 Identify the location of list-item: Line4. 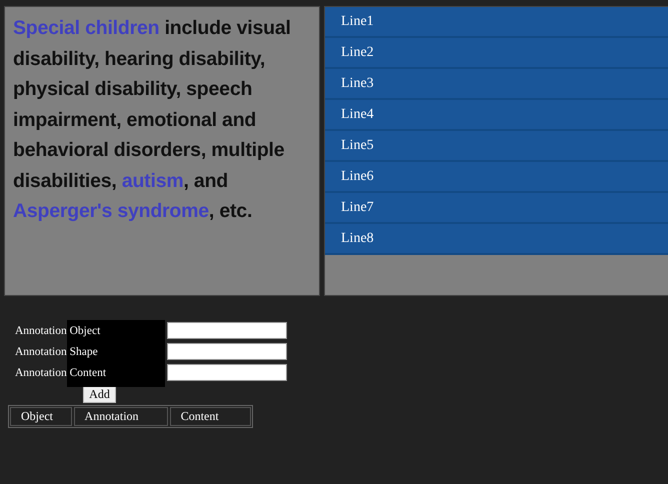
(496, 115).